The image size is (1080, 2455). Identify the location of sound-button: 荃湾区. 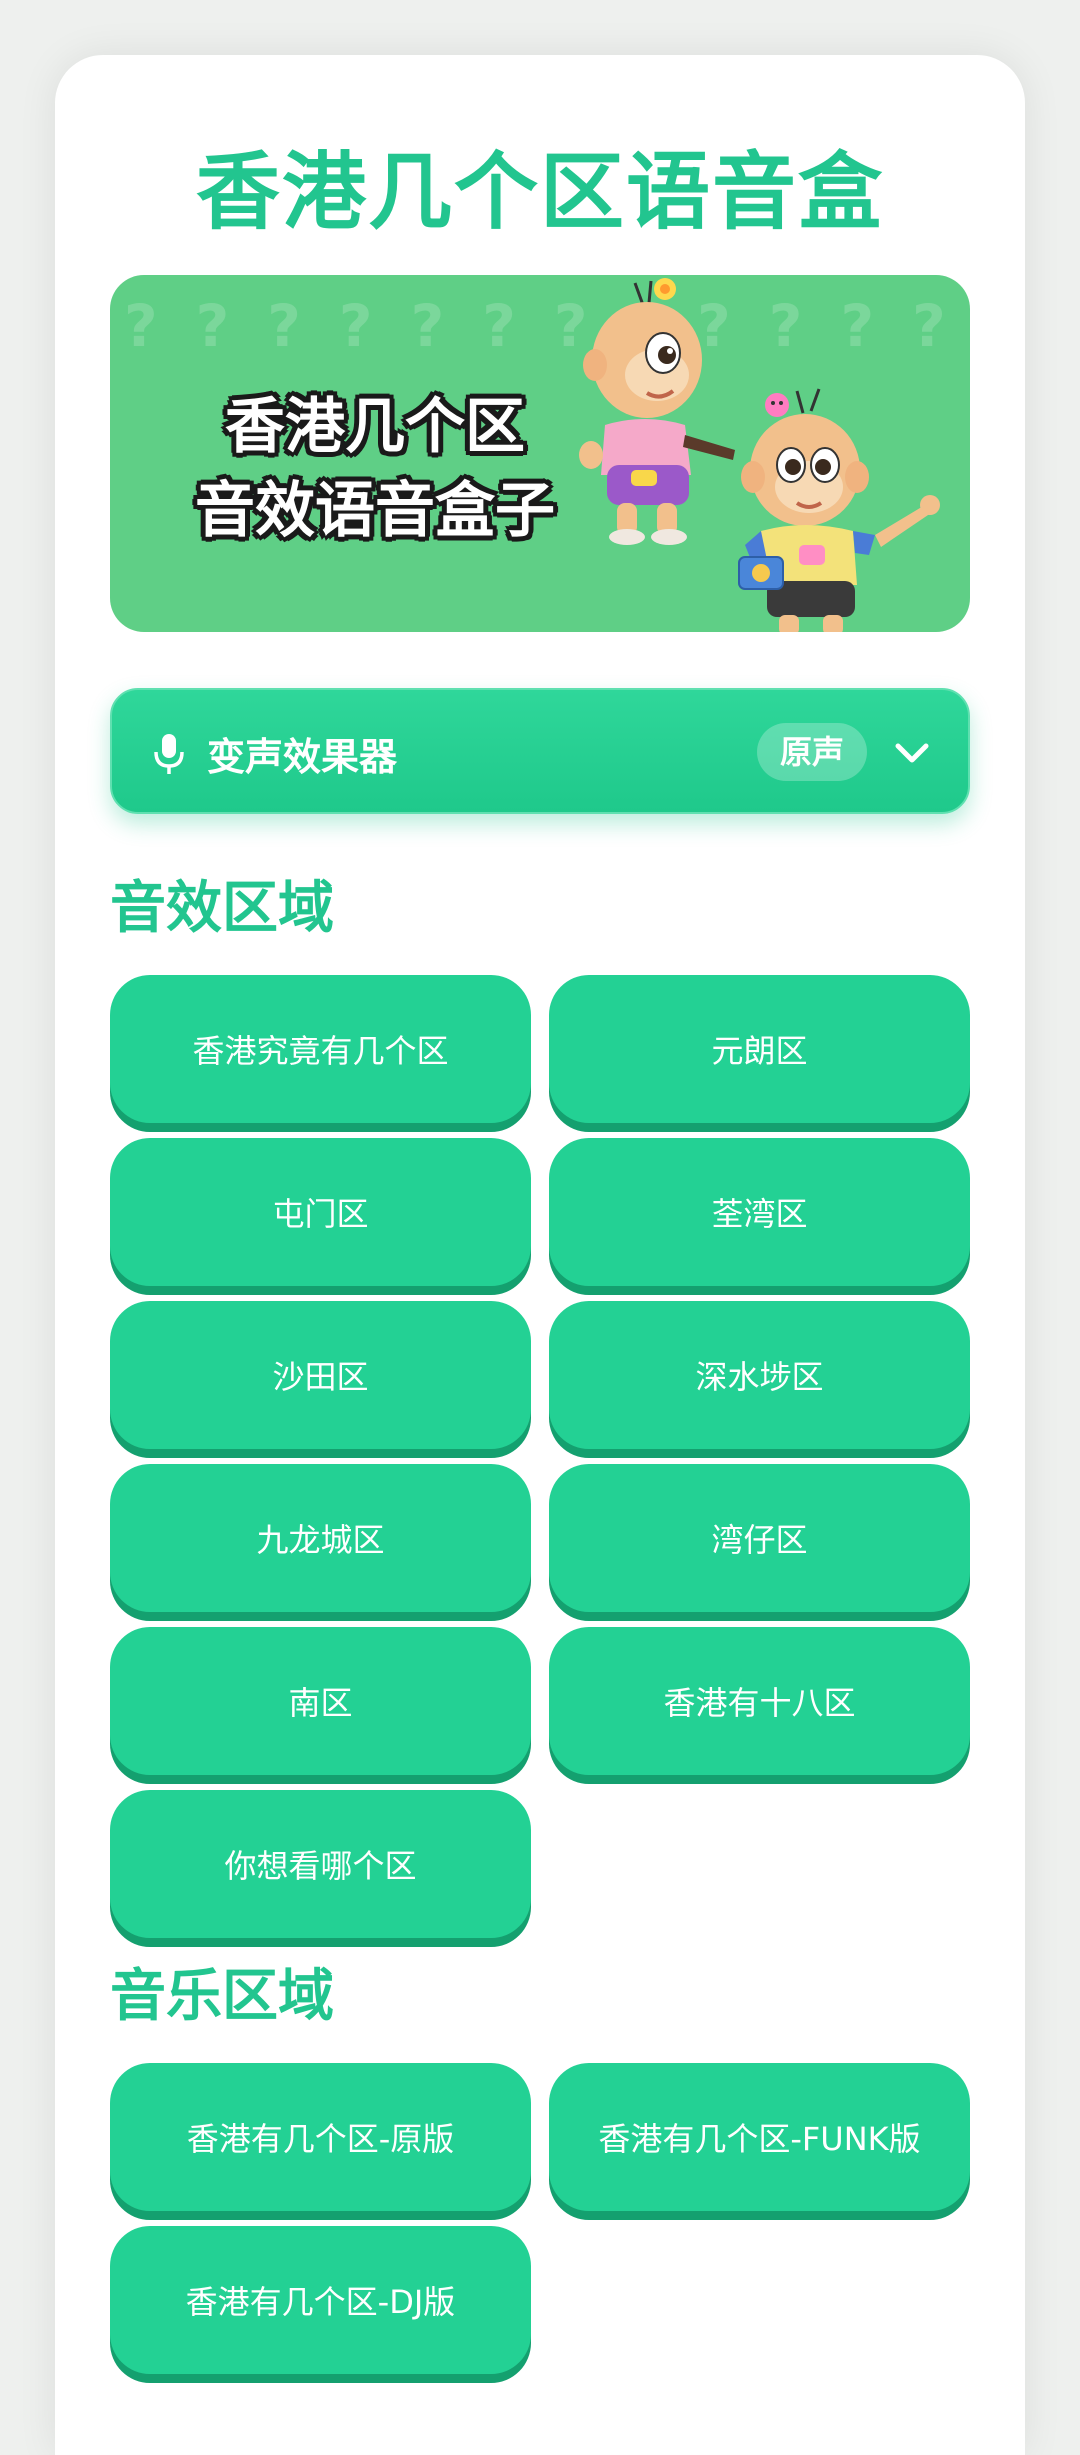
(759, 1212).